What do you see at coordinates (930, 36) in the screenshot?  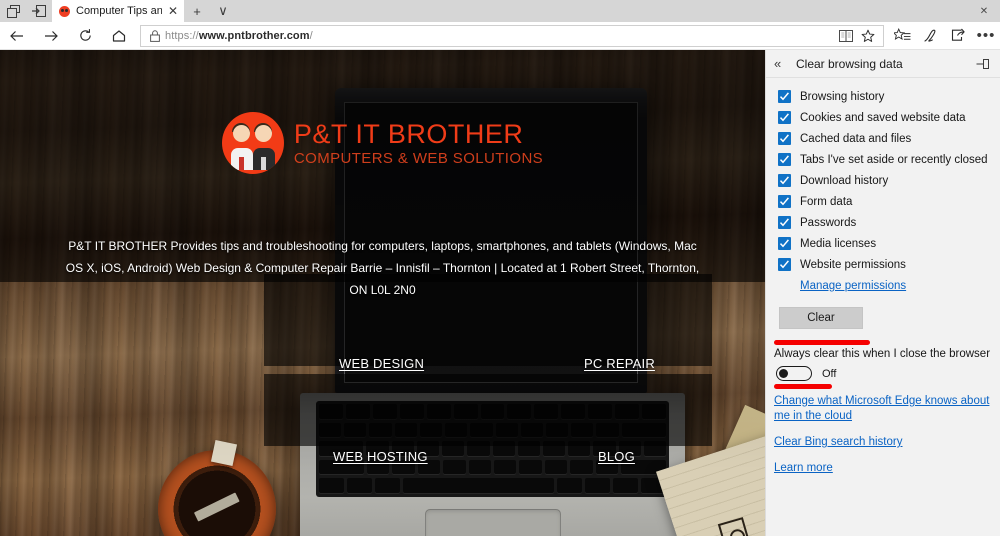 I see `web-note-pen-icon` at bounding box center [930, 36].